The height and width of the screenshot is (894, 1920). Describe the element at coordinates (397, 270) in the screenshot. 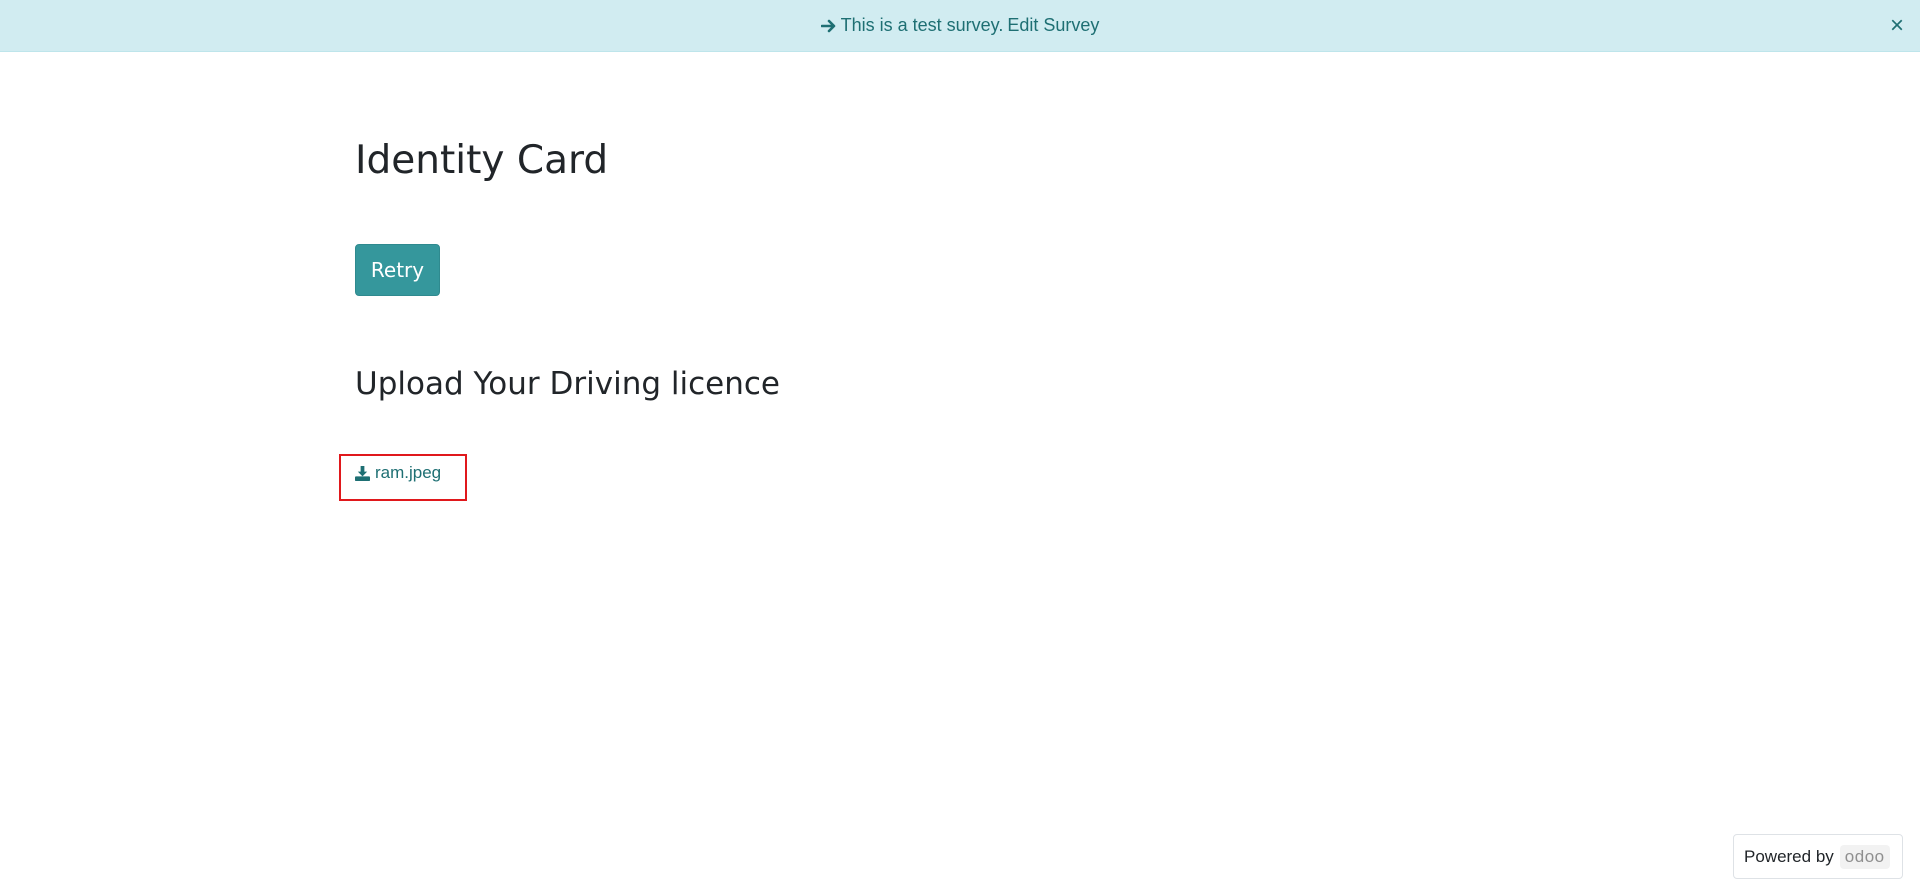

I see `retry-button: Retry` at that location.